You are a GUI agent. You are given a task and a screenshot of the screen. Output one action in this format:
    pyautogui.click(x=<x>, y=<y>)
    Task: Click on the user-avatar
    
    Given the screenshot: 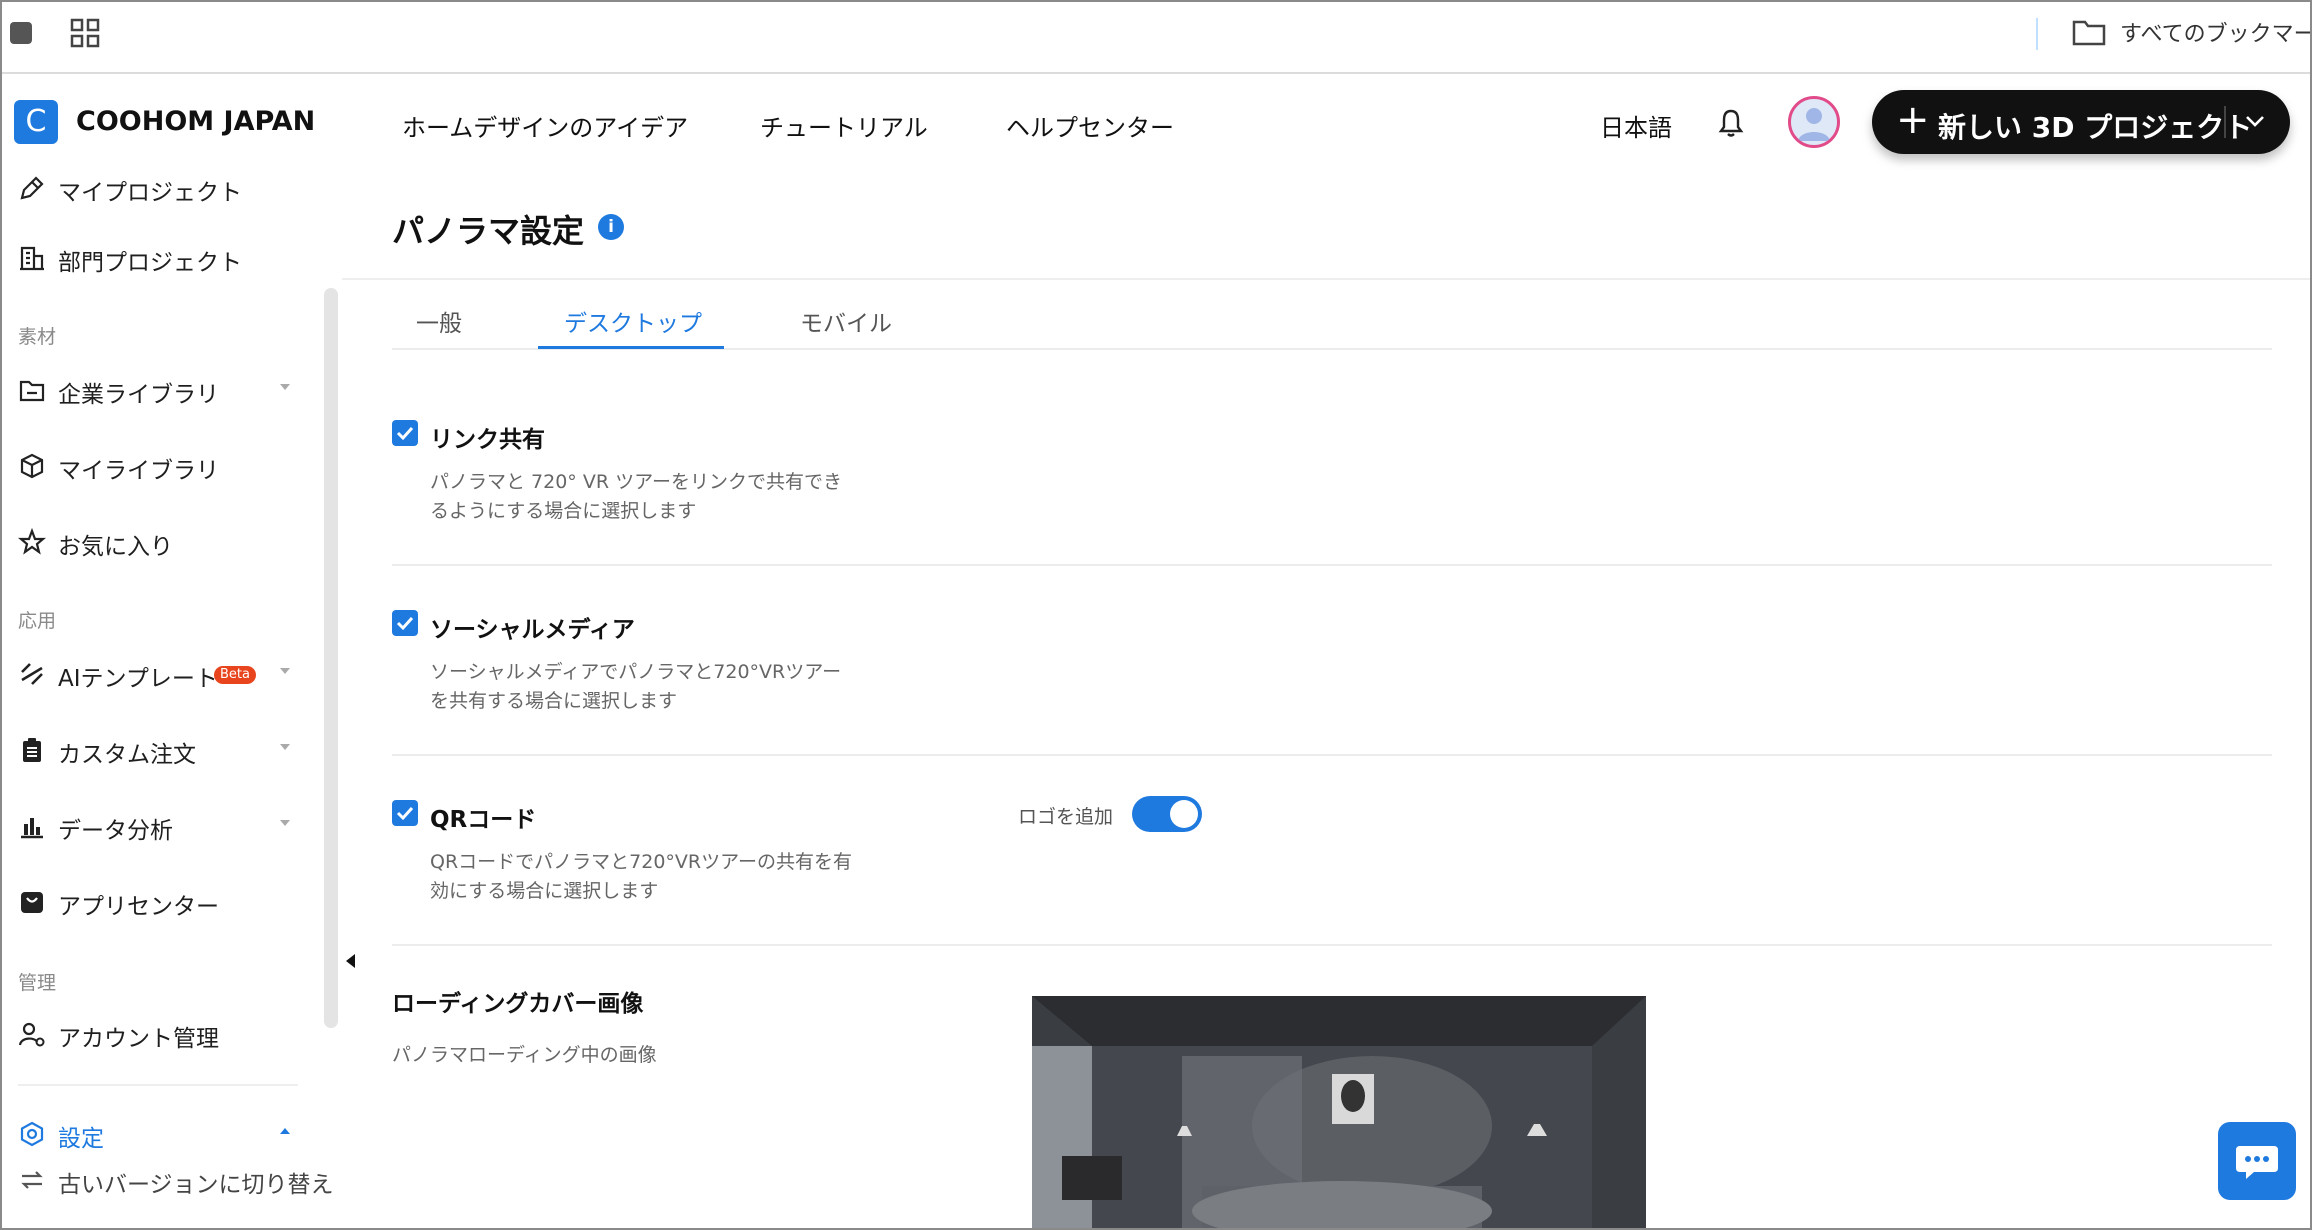 What is the action you would take?
    pyautogui.click(x=1814, y=122)
    